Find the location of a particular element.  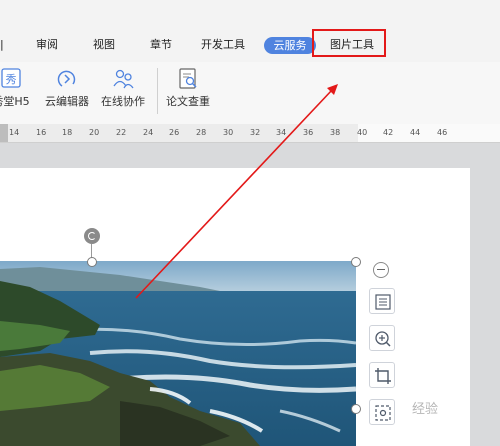

watermark-text: 经验 is located at coordinates (425, 409).